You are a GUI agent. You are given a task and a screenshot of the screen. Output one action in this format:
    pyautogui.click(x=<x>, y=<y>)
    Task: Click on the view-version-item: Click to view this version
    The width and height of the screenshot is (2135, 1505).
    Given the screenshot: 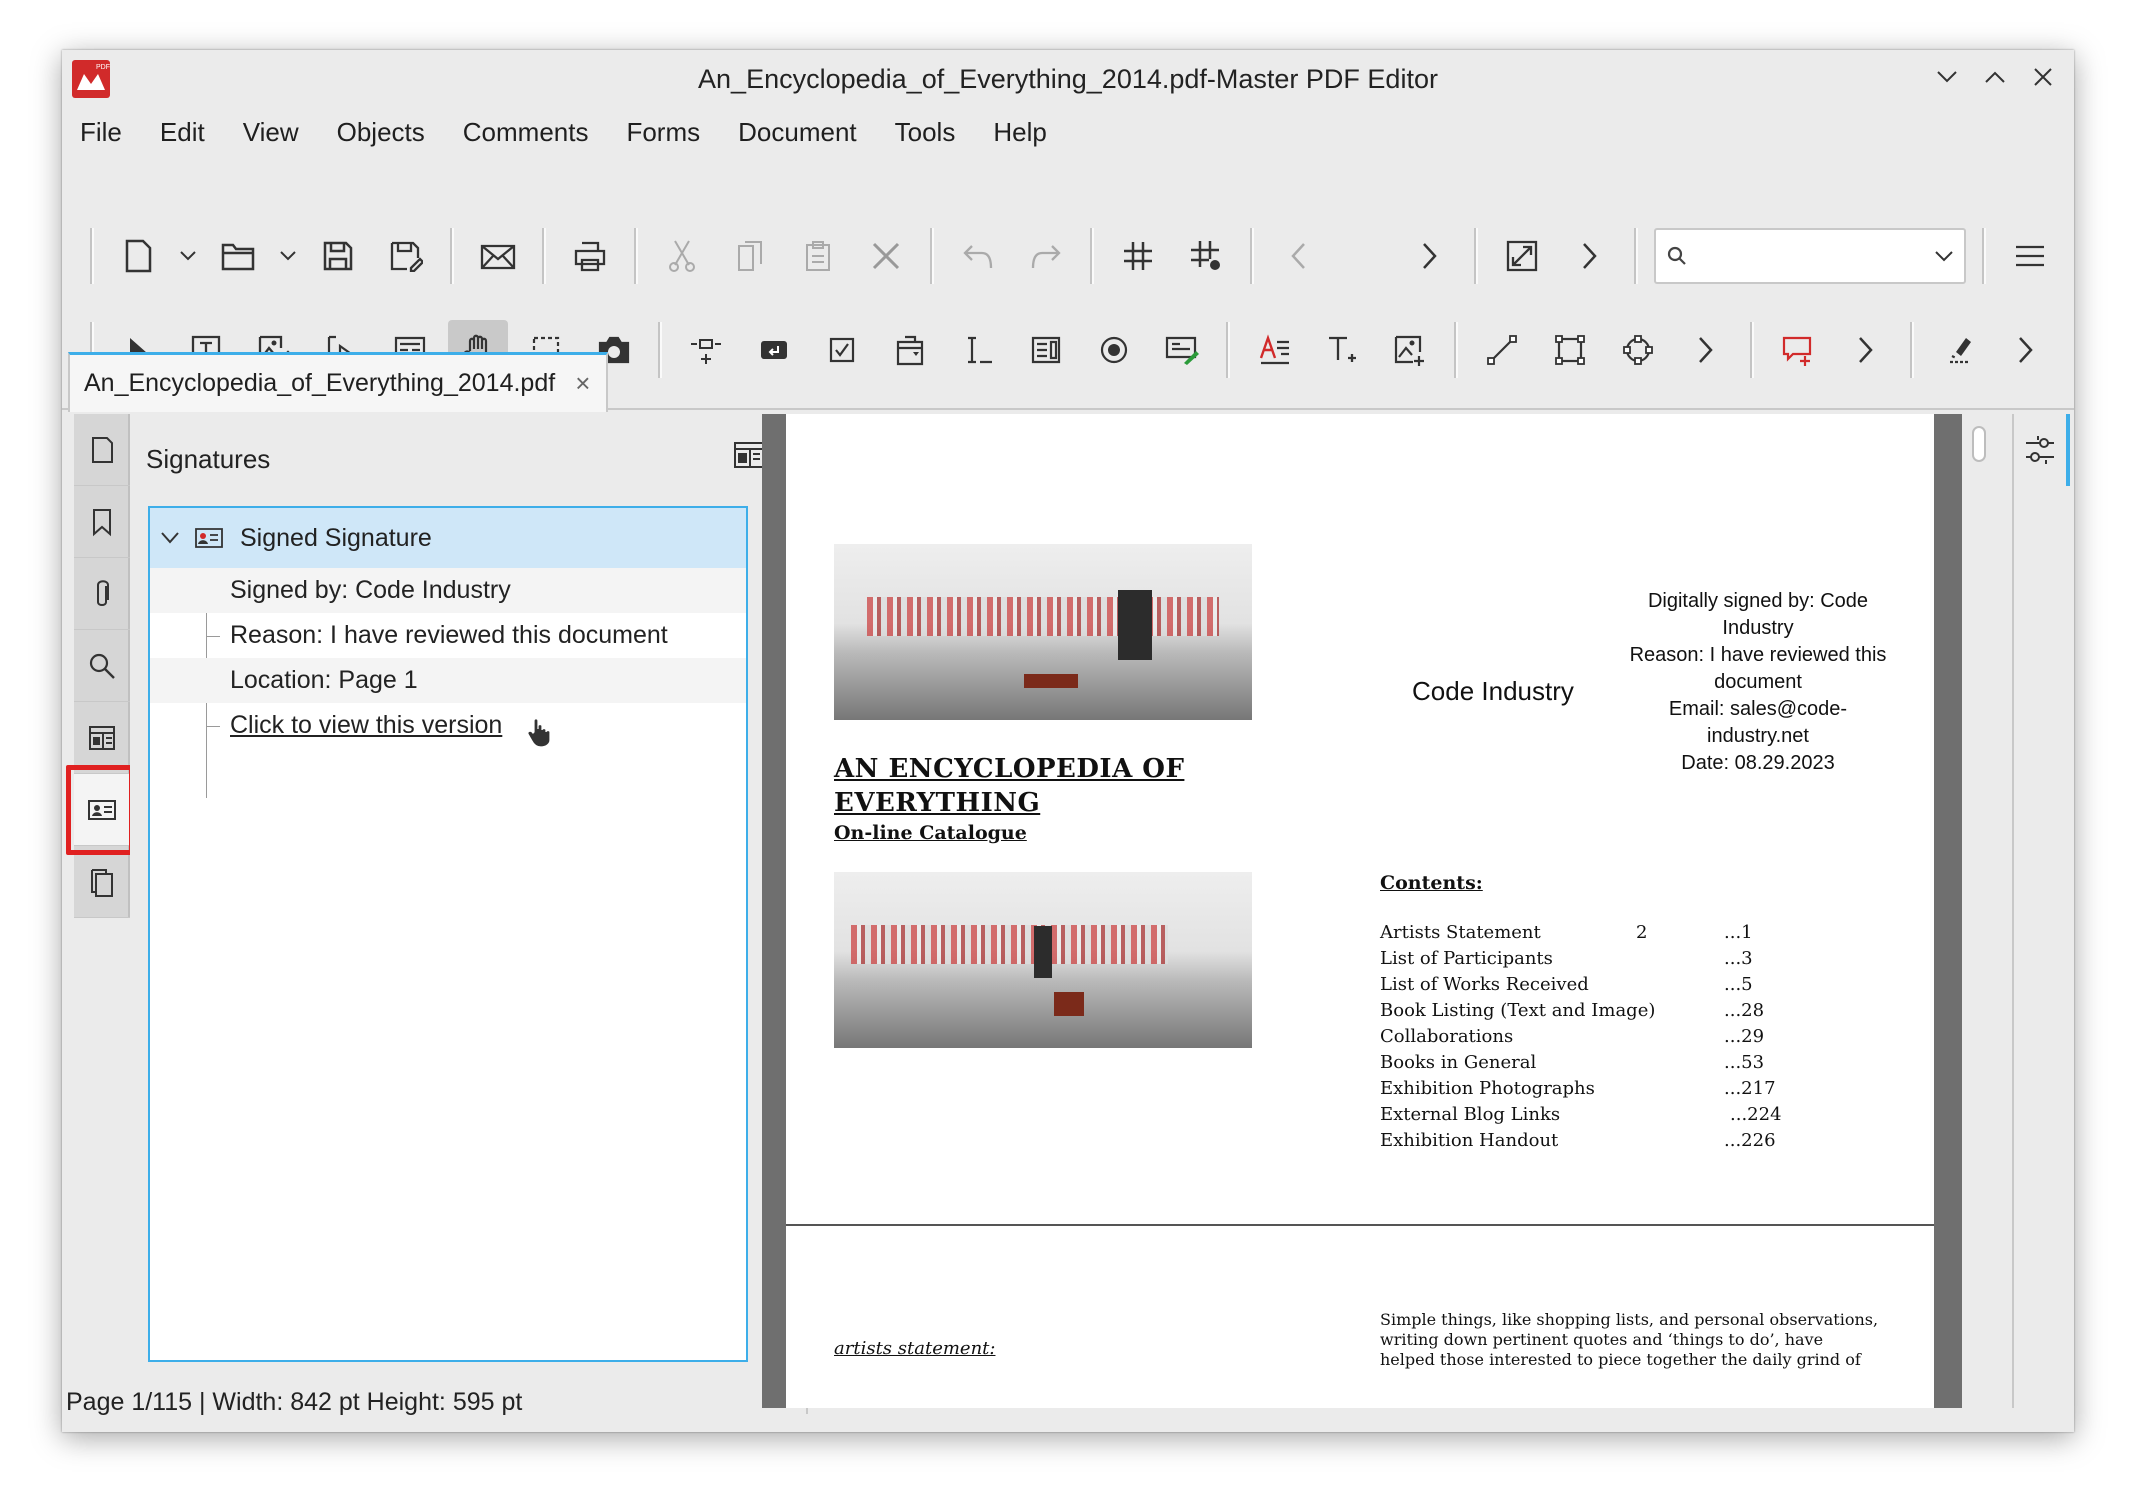 What is the action you would take?
    pyautogui.click(x=448, y=725)
    